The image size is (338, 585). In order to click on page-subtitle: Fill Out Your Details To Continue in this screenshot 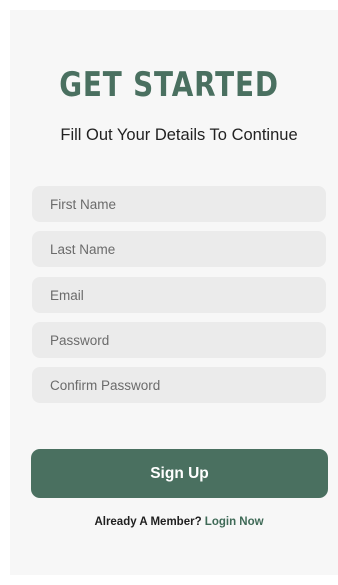, I will do `click(179, 135)`.